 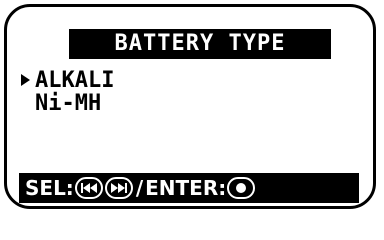 What do you see at coordinates (186, 188) in the screenshot?
I see `enter-hint-label: ENTER:` at bounding box center [186, 188].